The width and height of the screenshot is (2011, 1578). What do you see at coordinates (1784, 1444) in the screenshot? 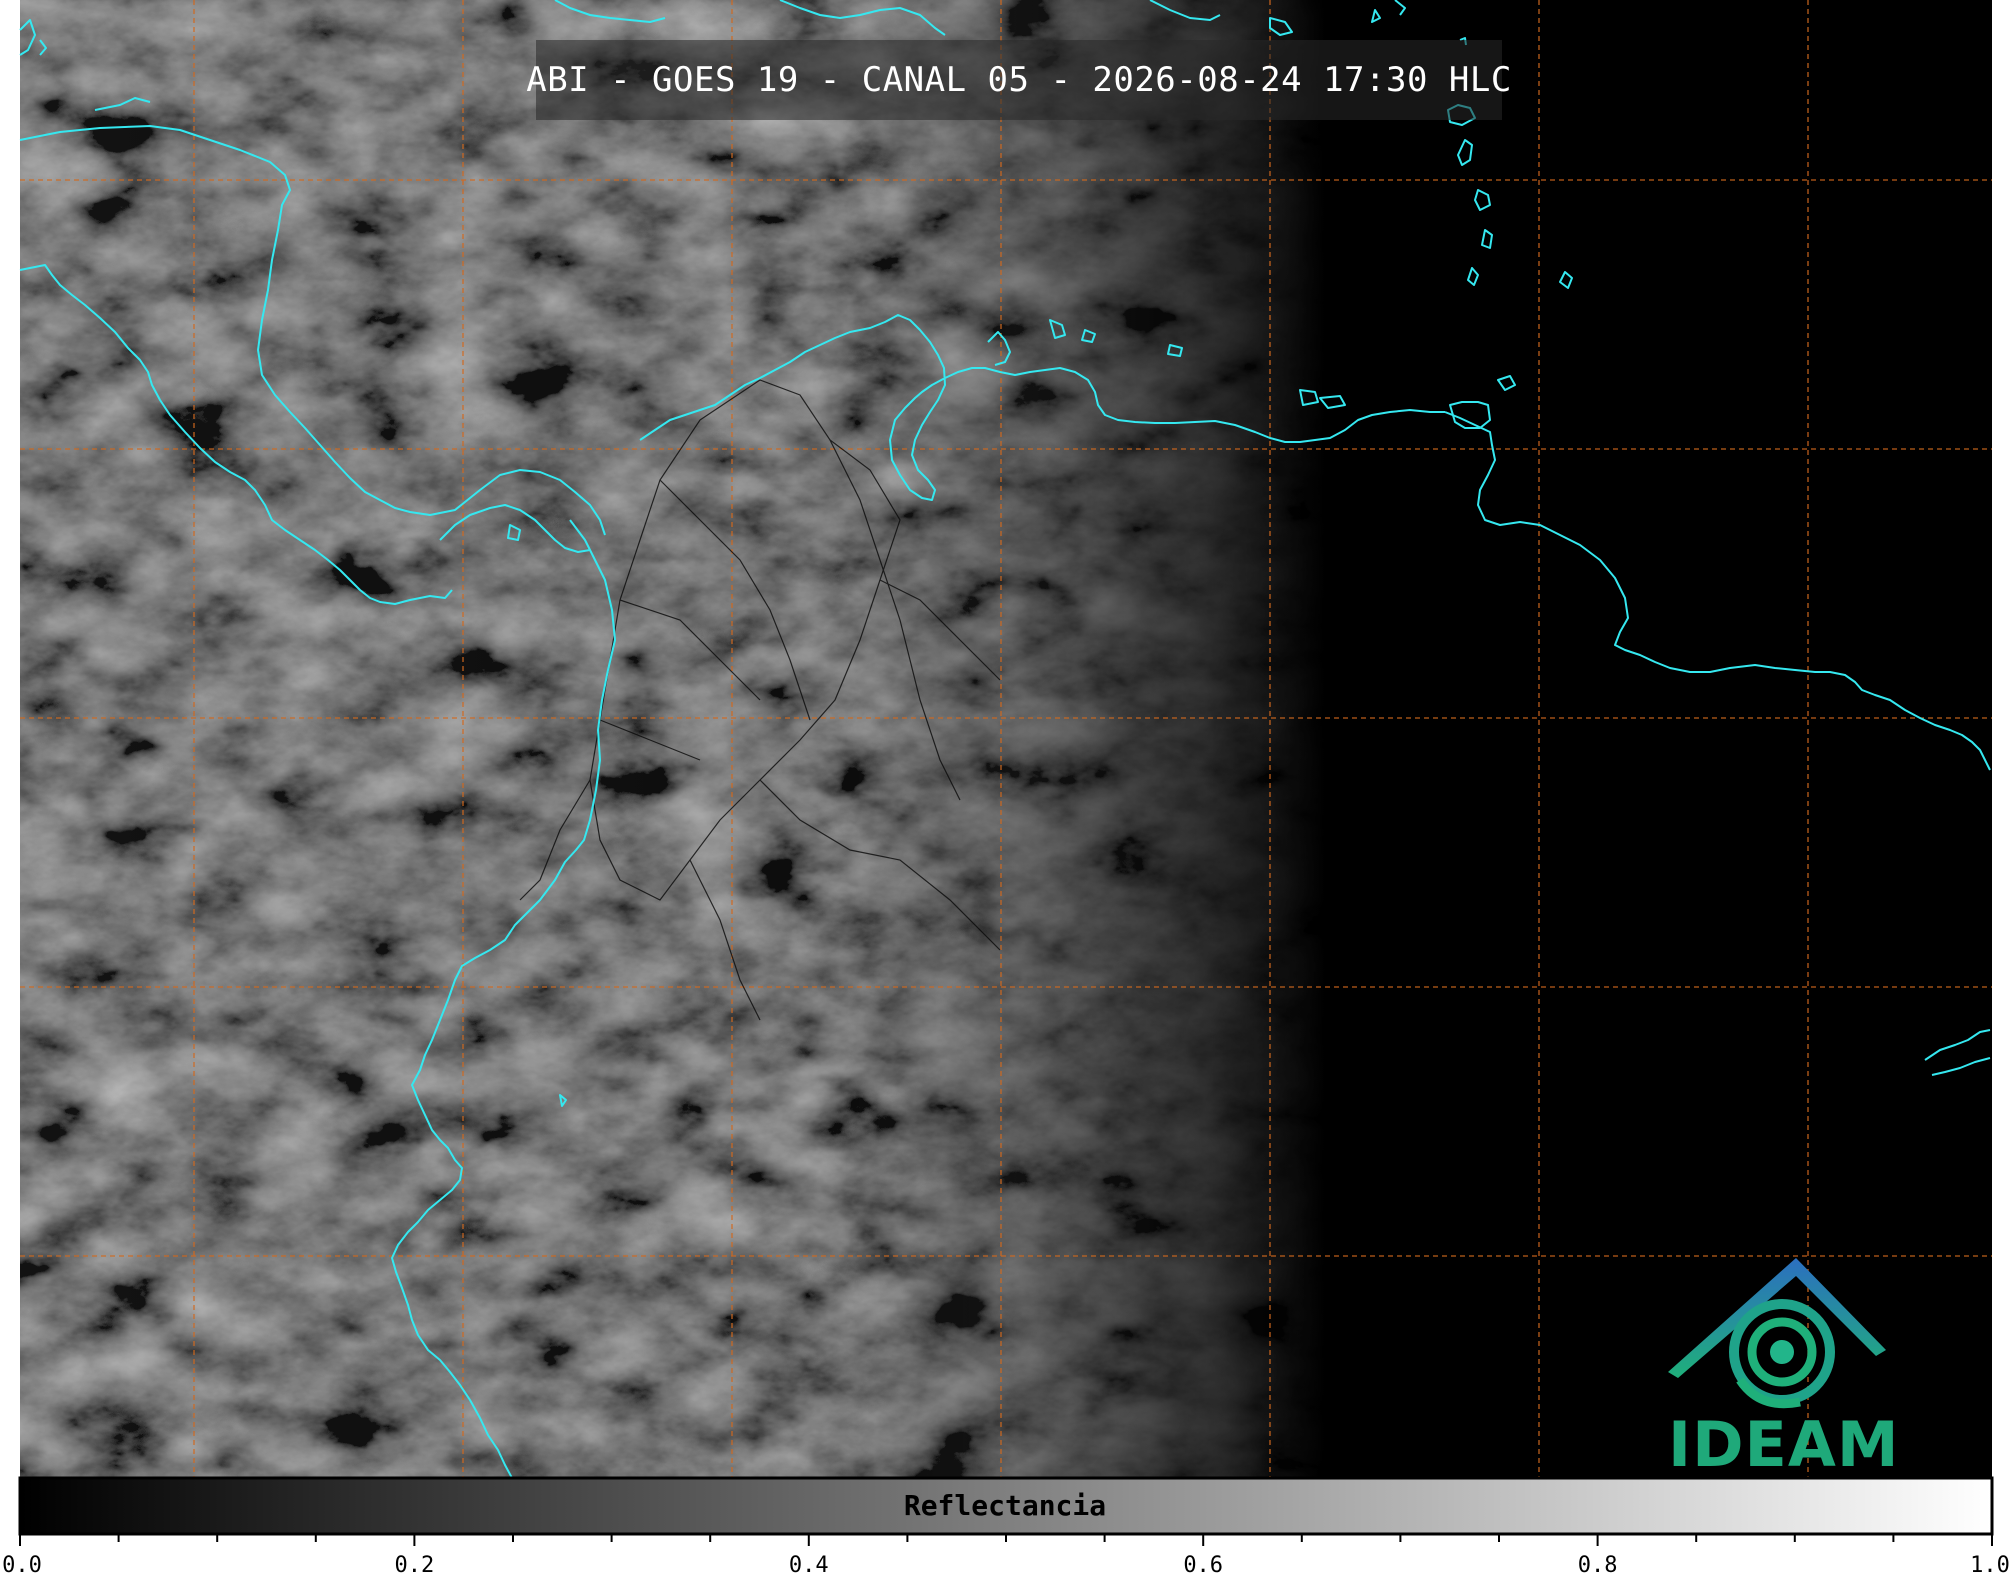
I see `ideam-logo-text: IDEAM` at bounding box center [1784, 1444].